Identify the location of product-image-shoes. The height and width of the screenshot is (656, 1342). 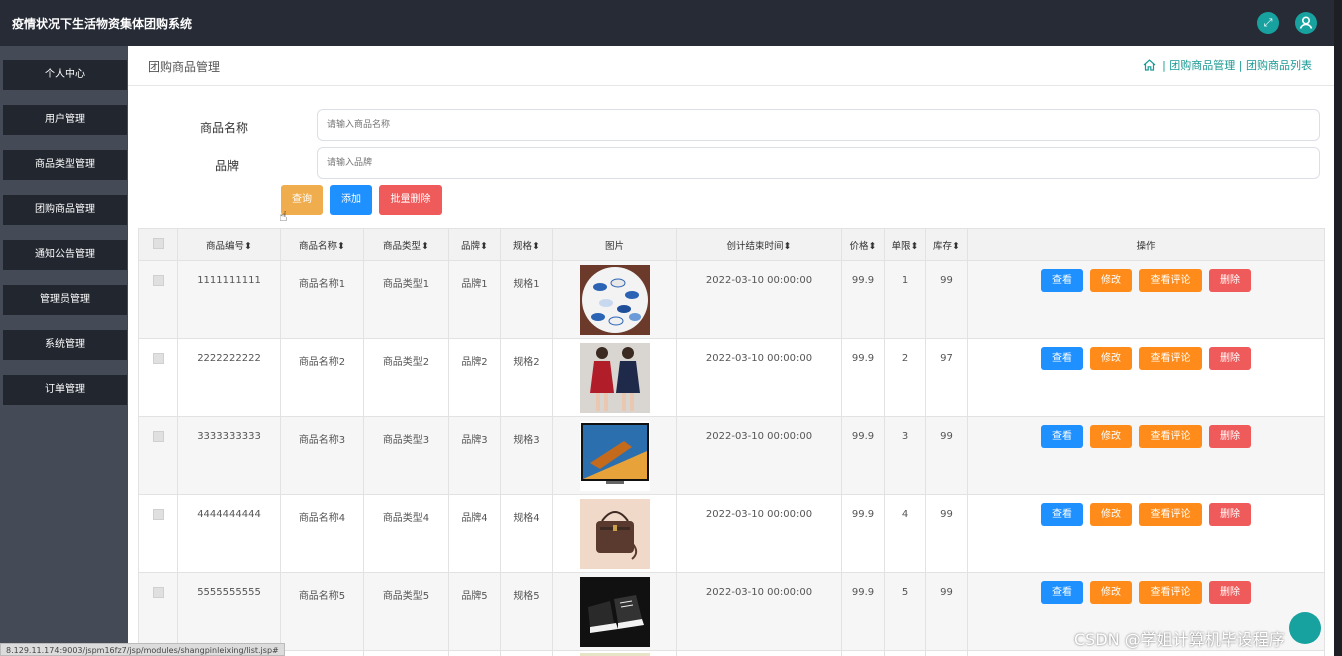
(614, 612).